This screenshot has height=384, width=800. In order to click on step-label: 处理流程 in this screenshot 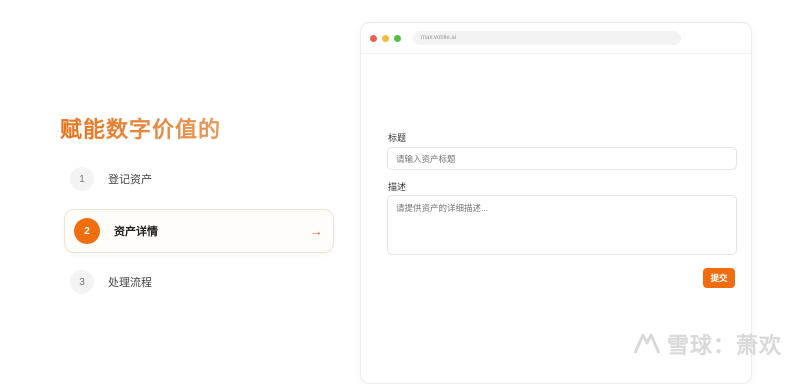, I will do `click(130, 283)`.